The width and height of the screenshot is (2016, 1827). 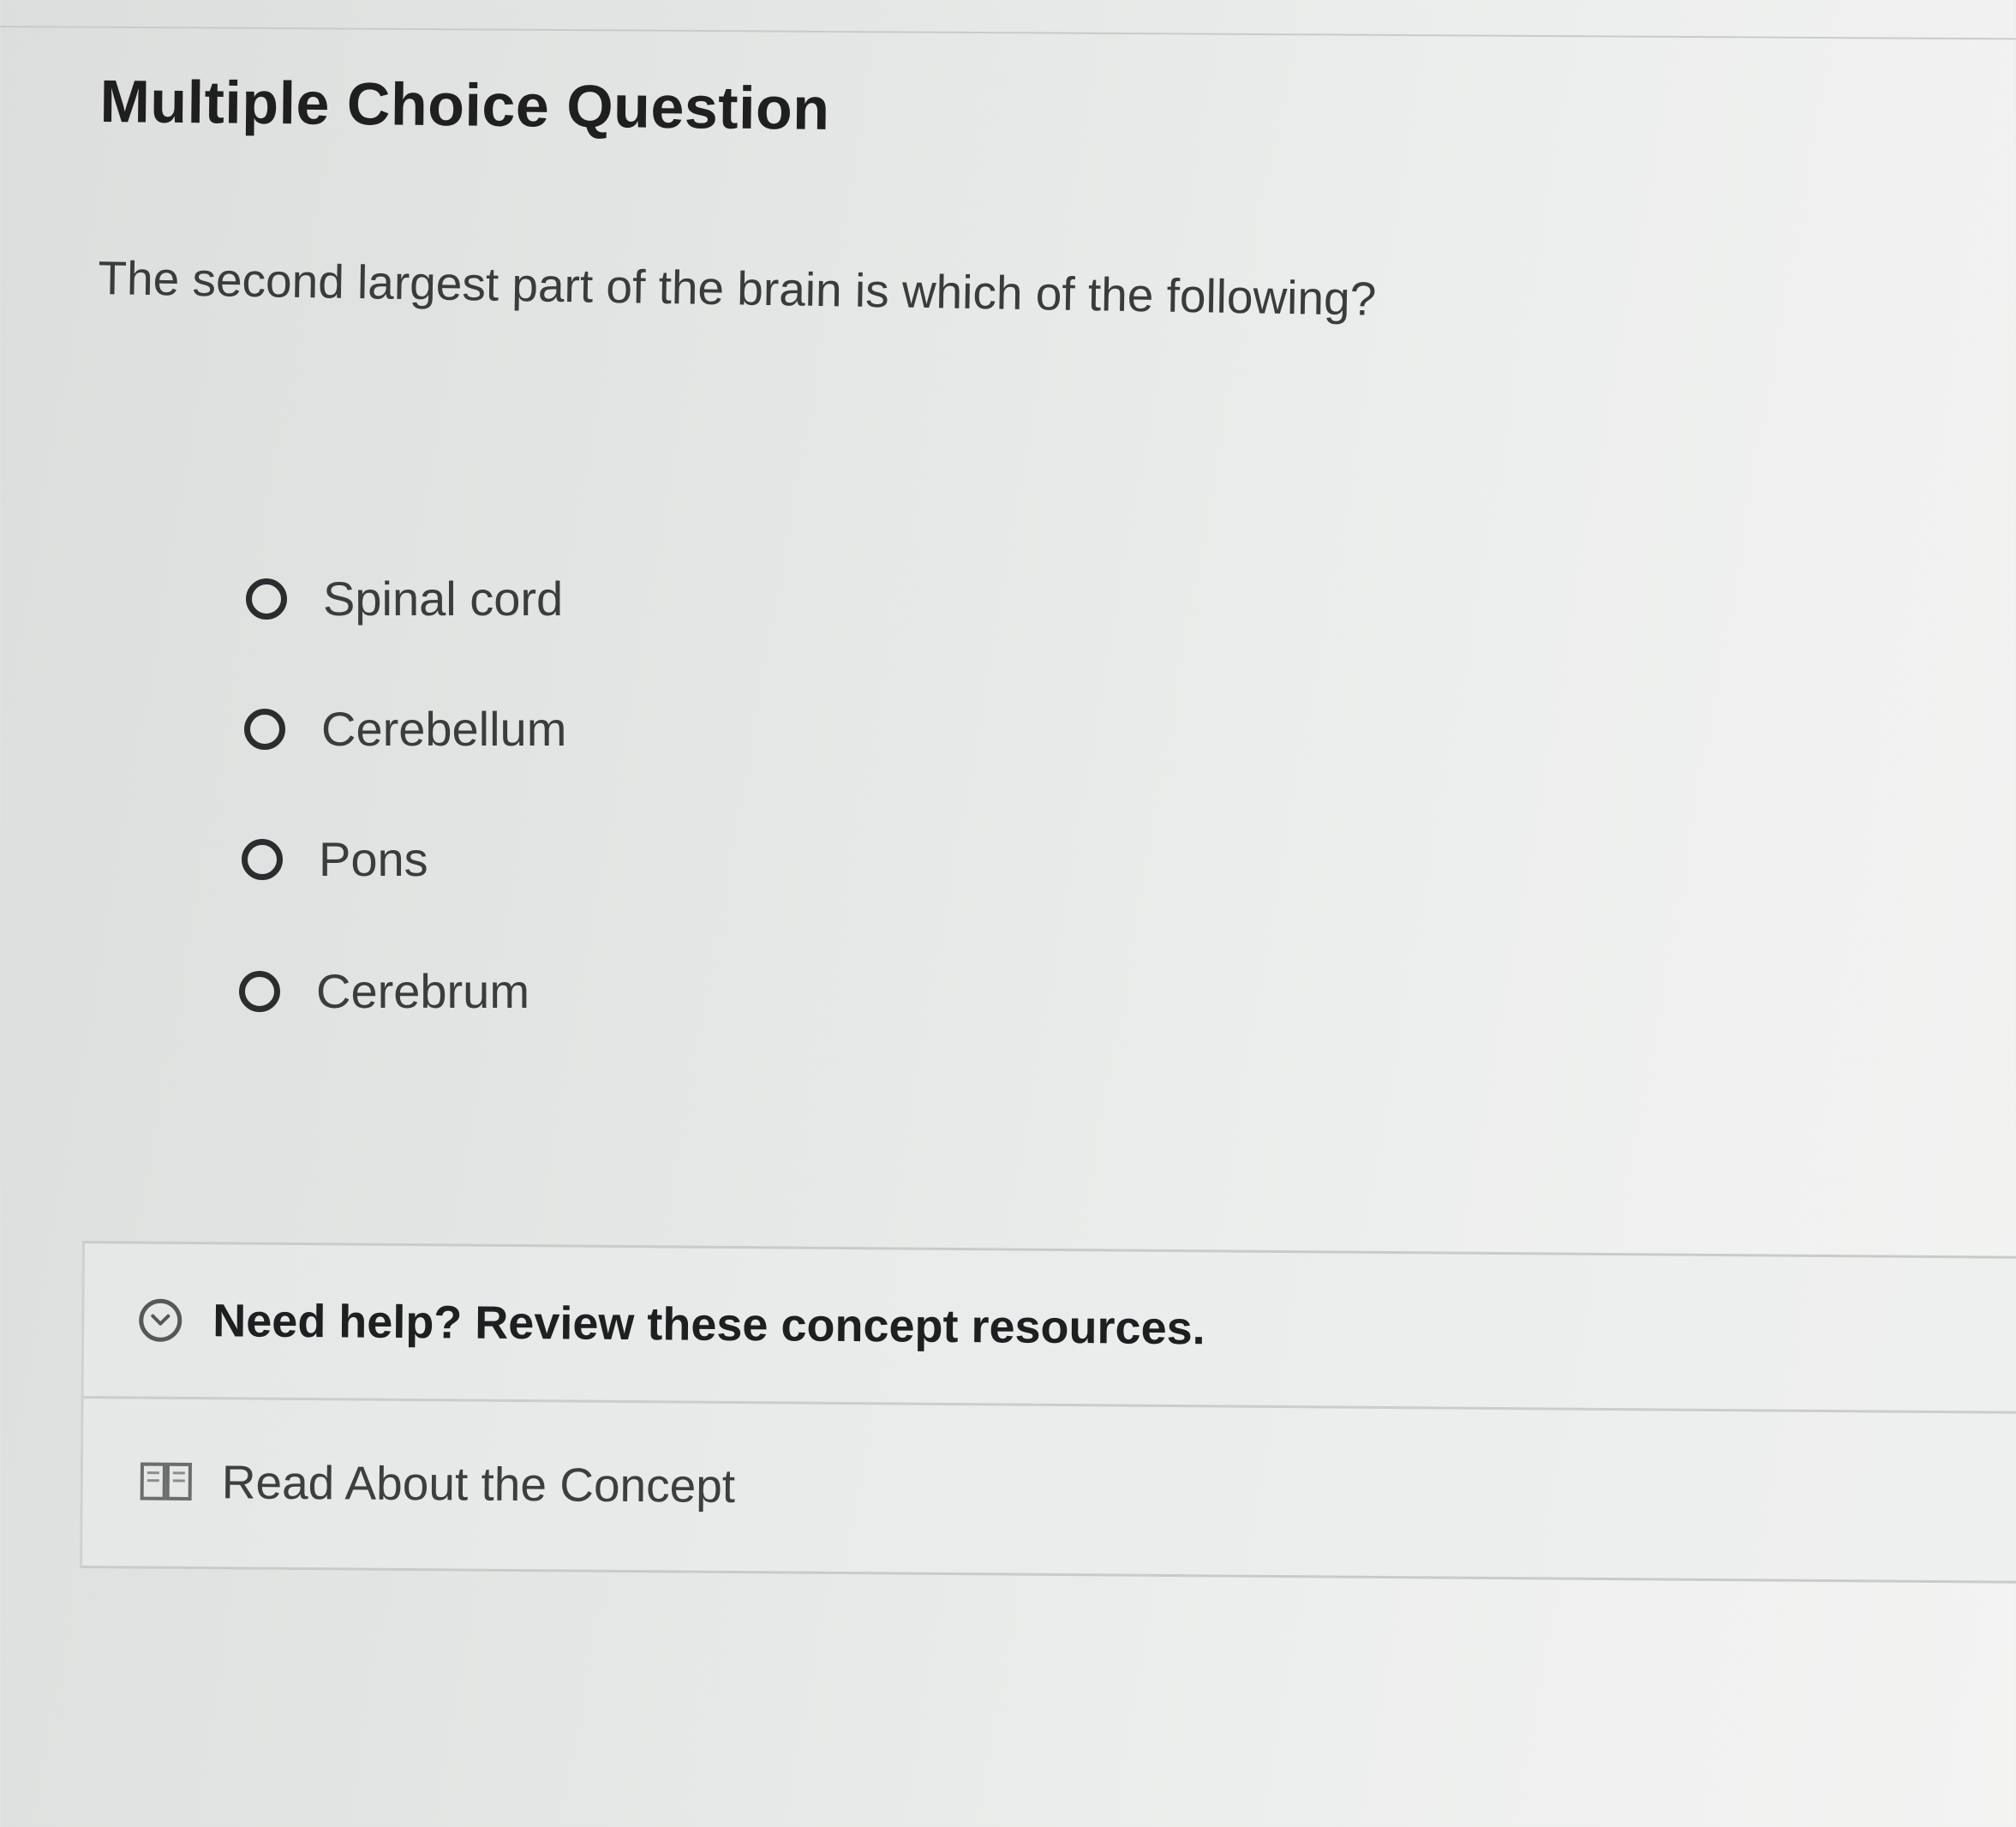 What do you see at coordinates (373, 859) in the screenshot?
I see `choice-label: Pons` at bounding box center [373, 859].